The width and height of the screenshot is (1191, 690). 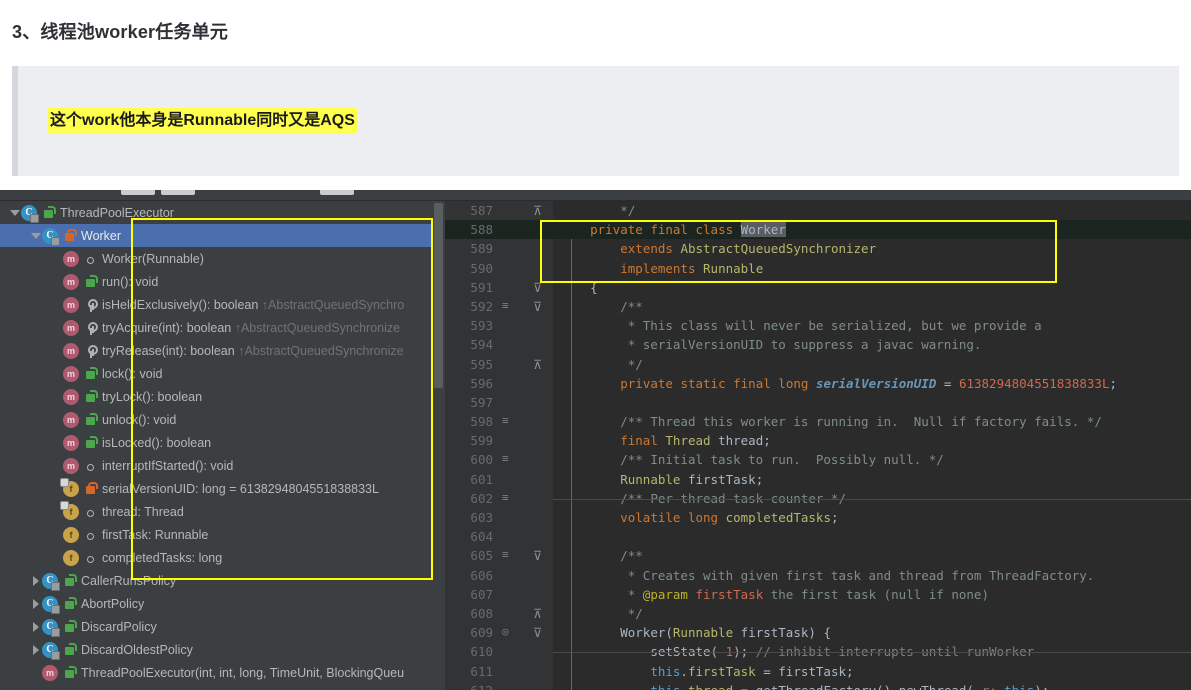 What do you see at coordinates (508, 632) in the screenshot?
I see `annotation-gutter-icon: ◎` at bounding box center [508, 632].